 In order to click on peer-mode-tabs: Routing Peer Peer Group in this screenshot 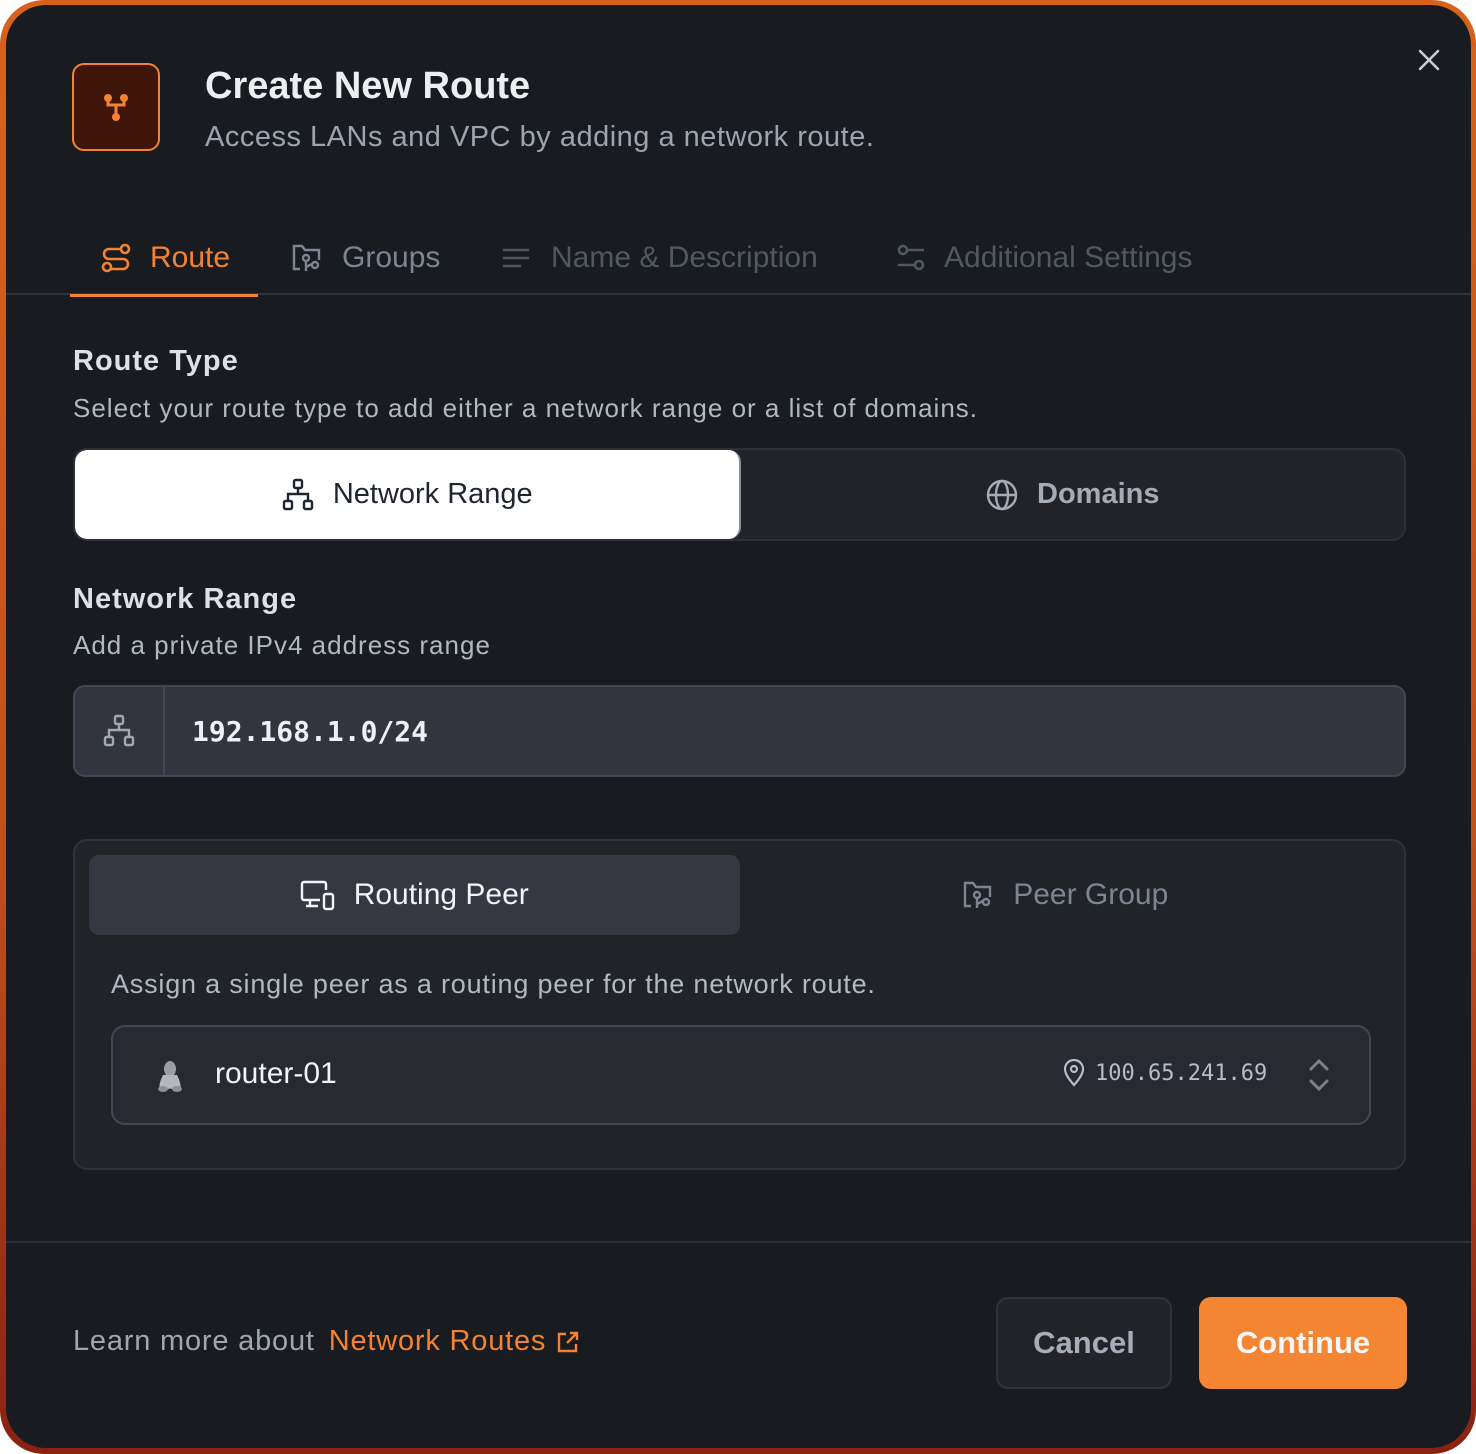, I will do `click(739, 895)`.